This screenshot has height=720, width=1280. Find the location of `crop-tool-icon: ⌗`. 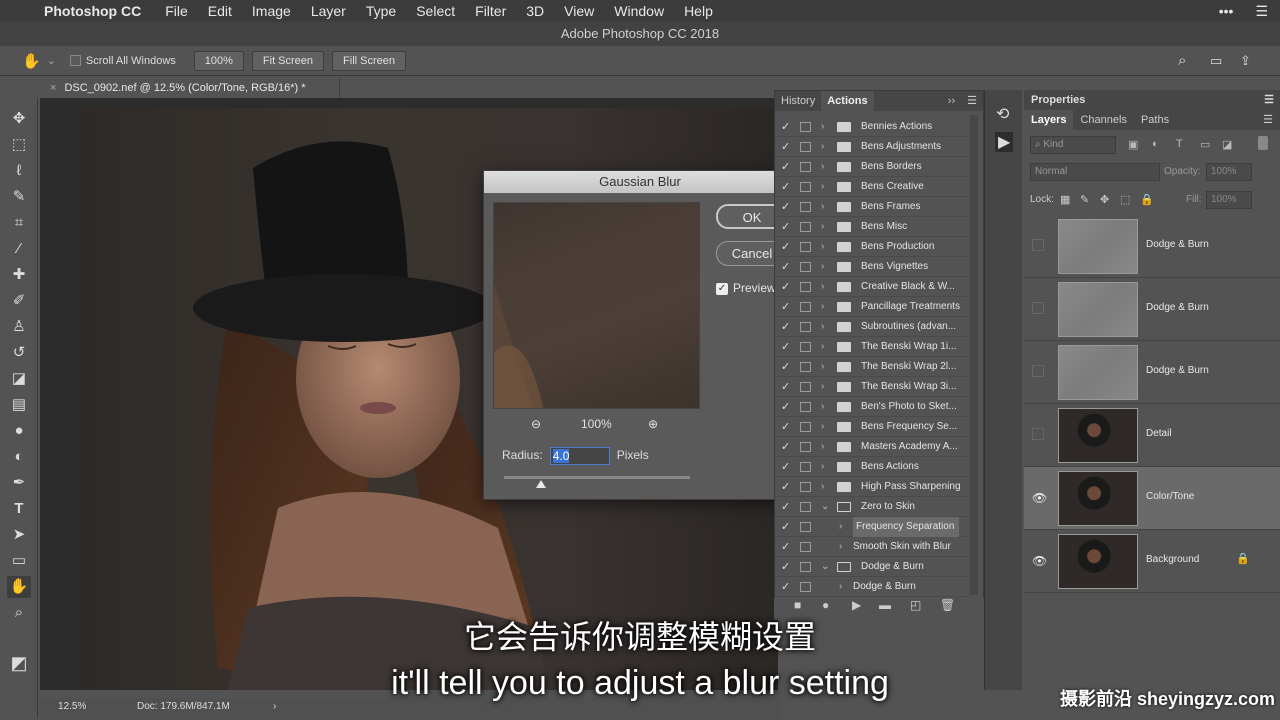

crop-tool-icon: ⌗ is located at coordinates (19, 223).